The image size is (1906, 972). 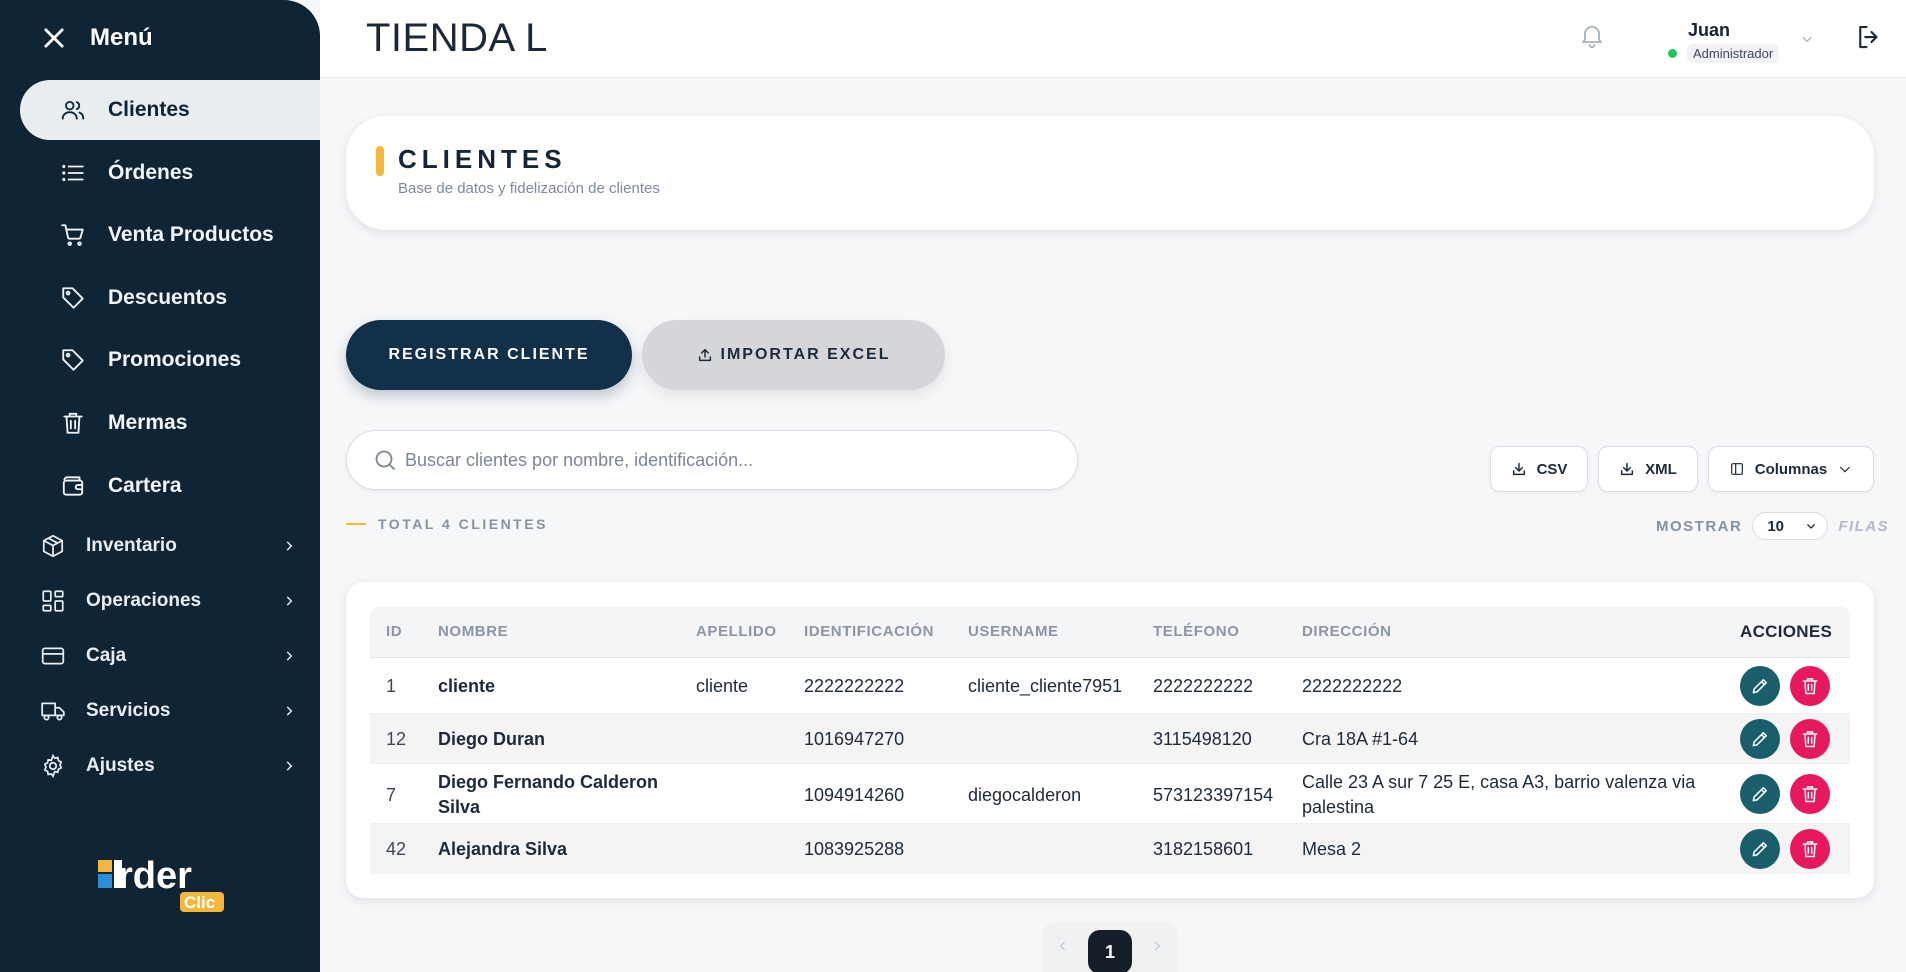 What do you see at coordinates (1661, 469) in the screenshot?
I see `export-xml-label: XML` at bounding box center [1661, 469].